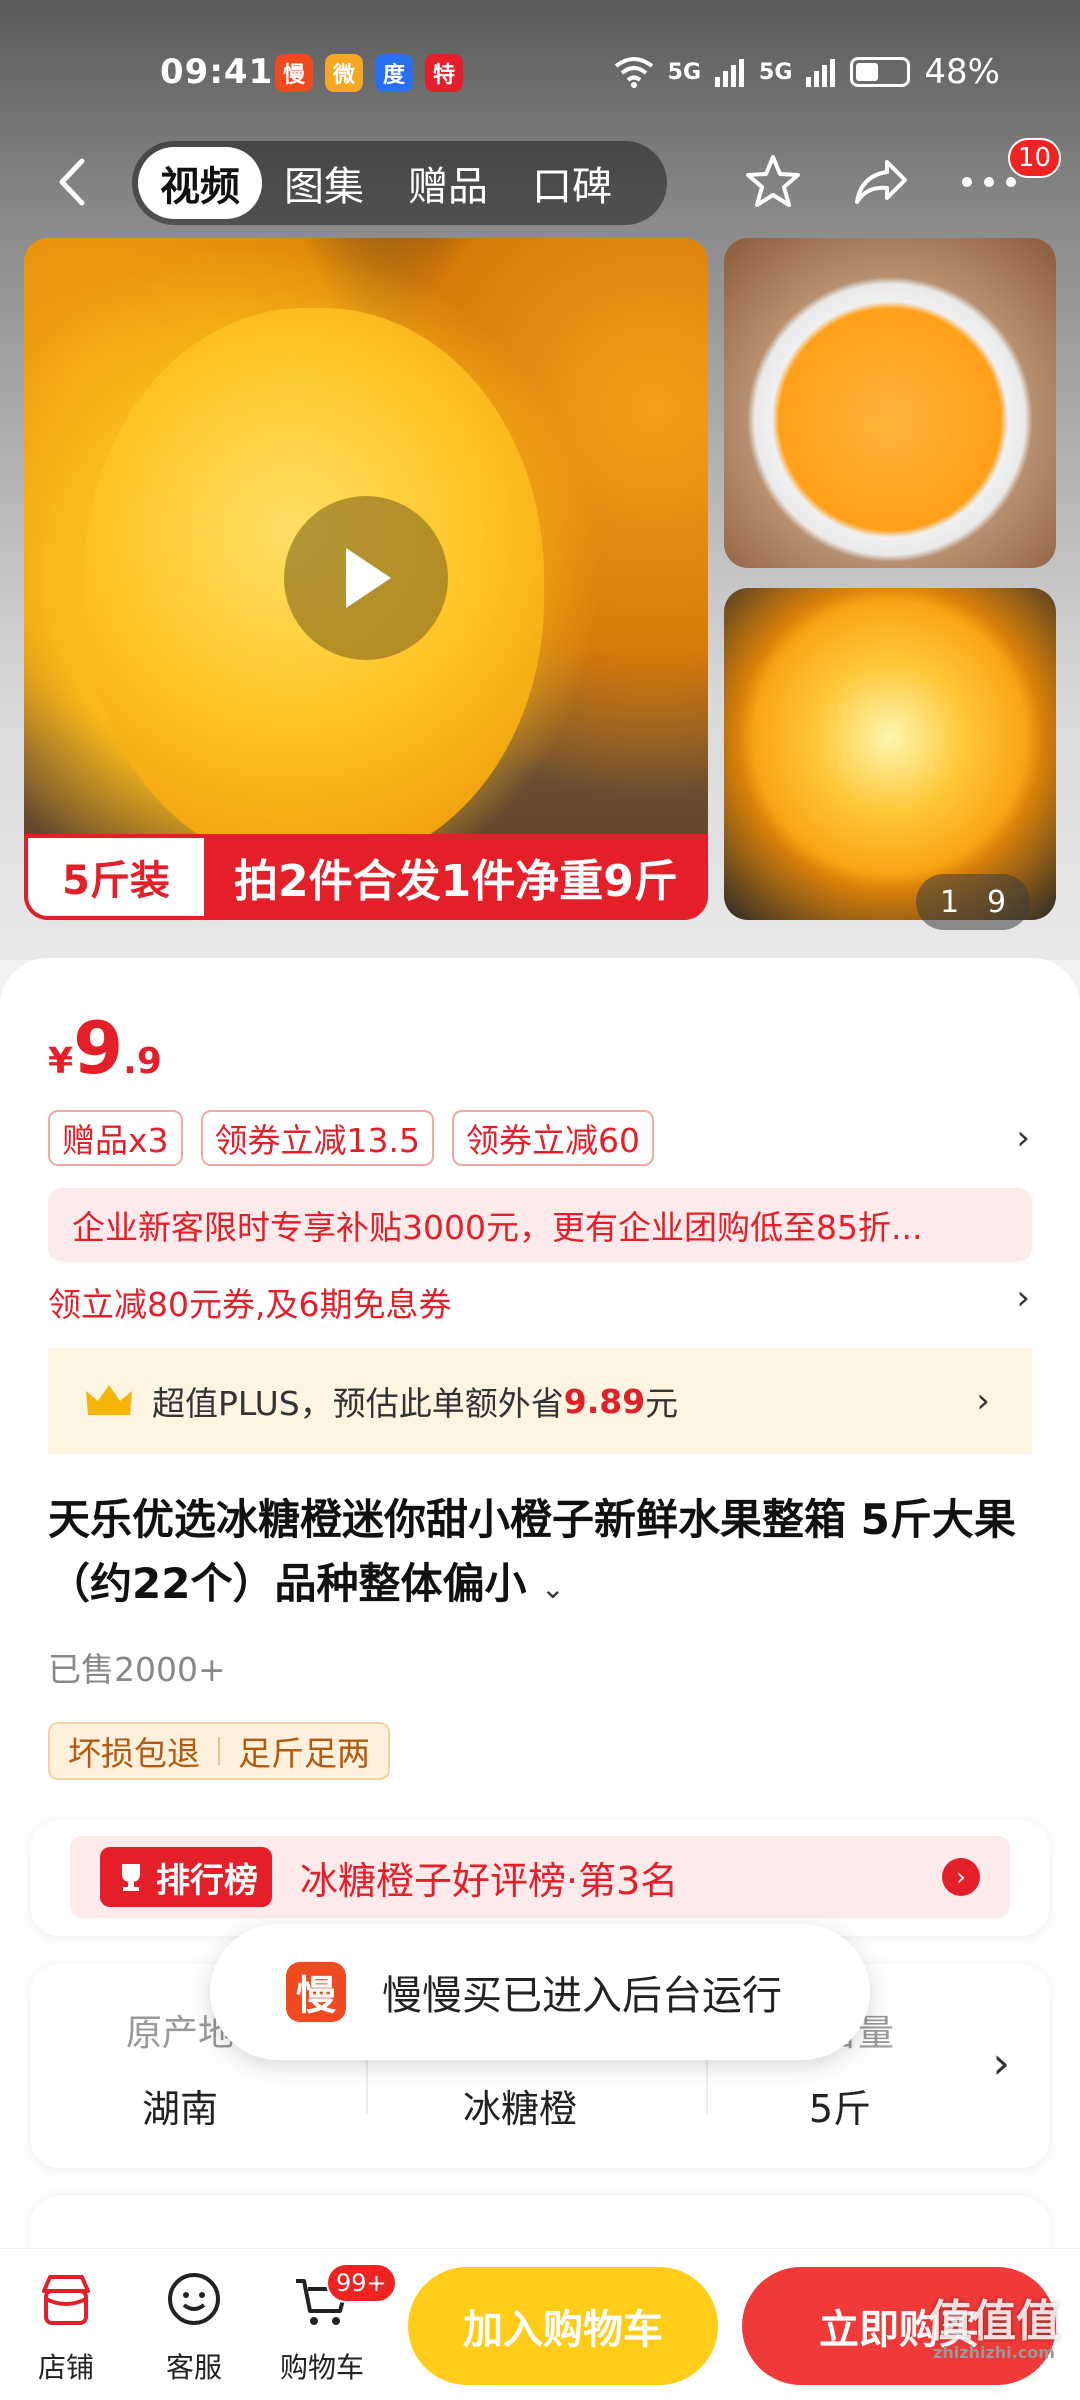 The height and width of the screenshot is (2400, 1080). Describe the element at coordinates (193, 2367) in the screenshot. I see `service-label: 客服` at that location.